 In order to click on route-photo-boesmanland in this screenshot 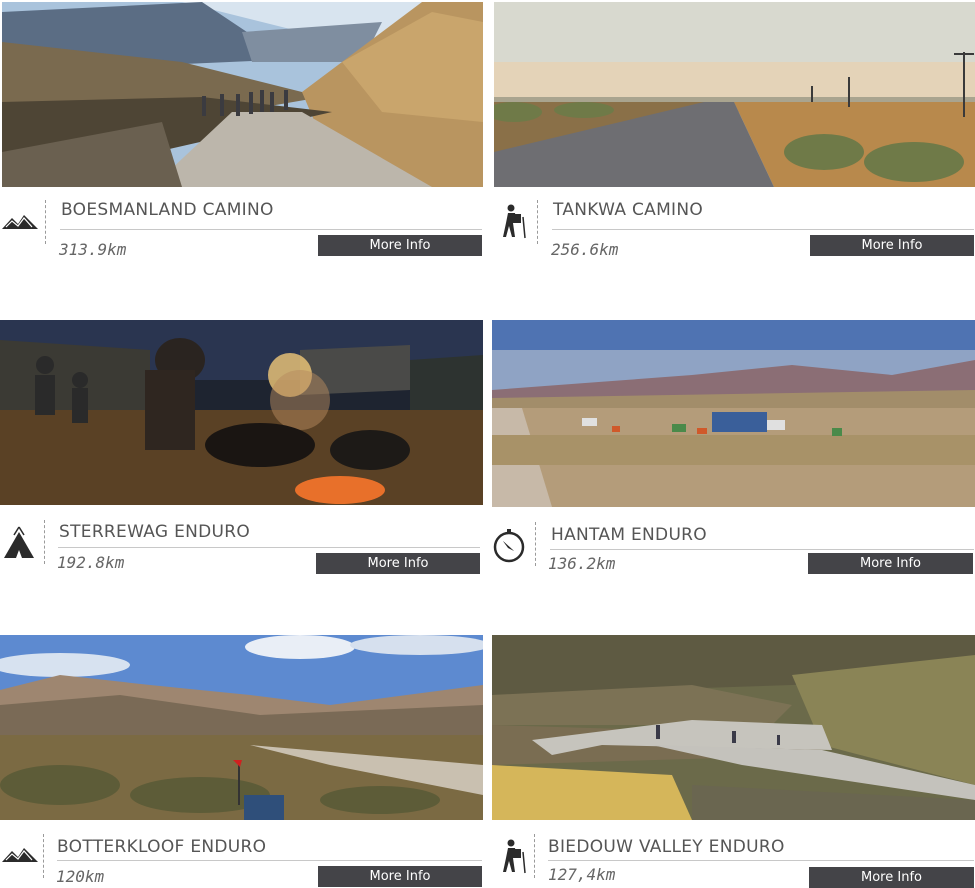, I will do `click(242, 94)`.